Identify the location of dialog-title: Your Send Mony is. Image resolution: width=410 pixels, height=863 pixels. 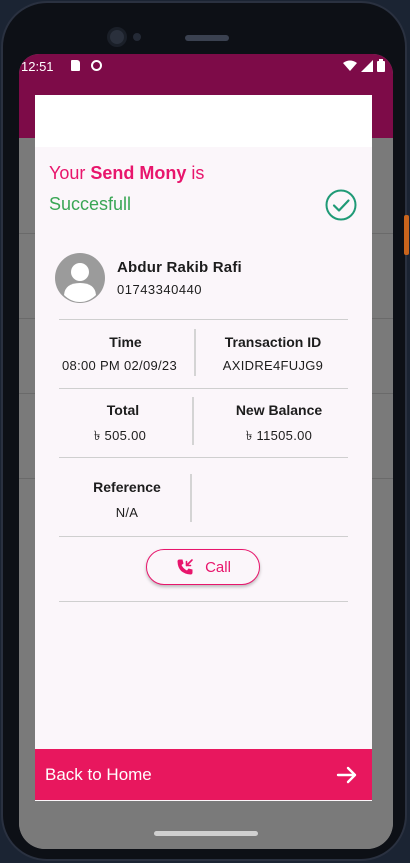
(126, 173).